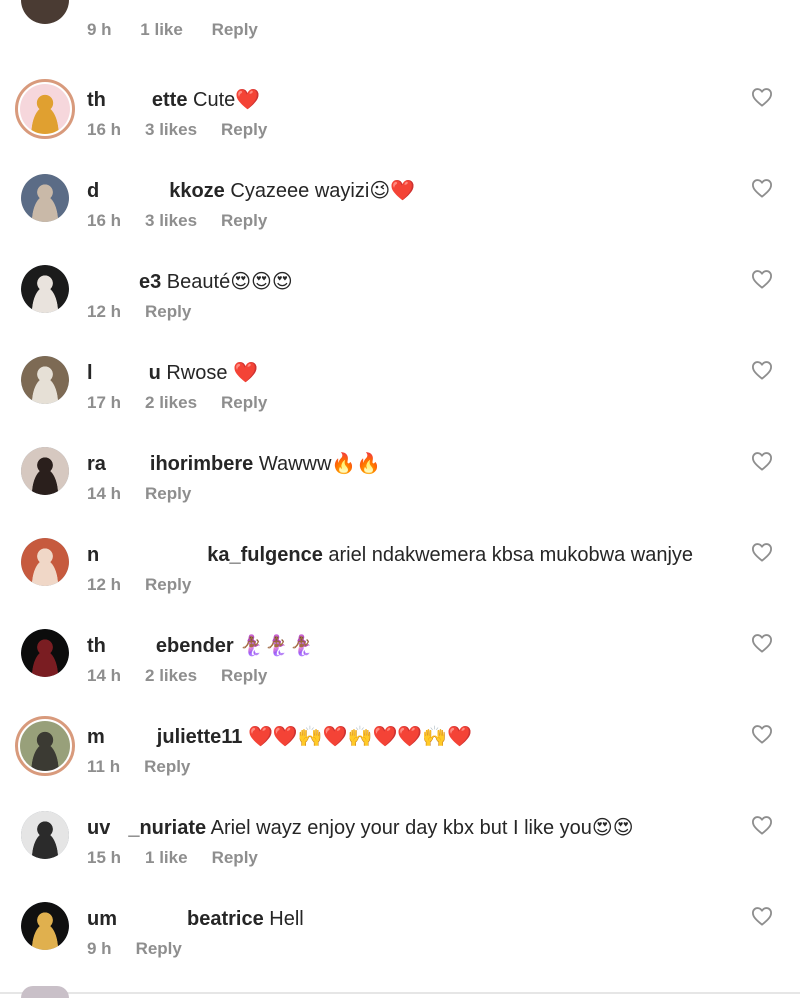 The height and width of the screenshot is (1004, 800). Describe the element at coordinates (201, 464) in the screenshot. I see `username-end: ihorimbere` at that location.